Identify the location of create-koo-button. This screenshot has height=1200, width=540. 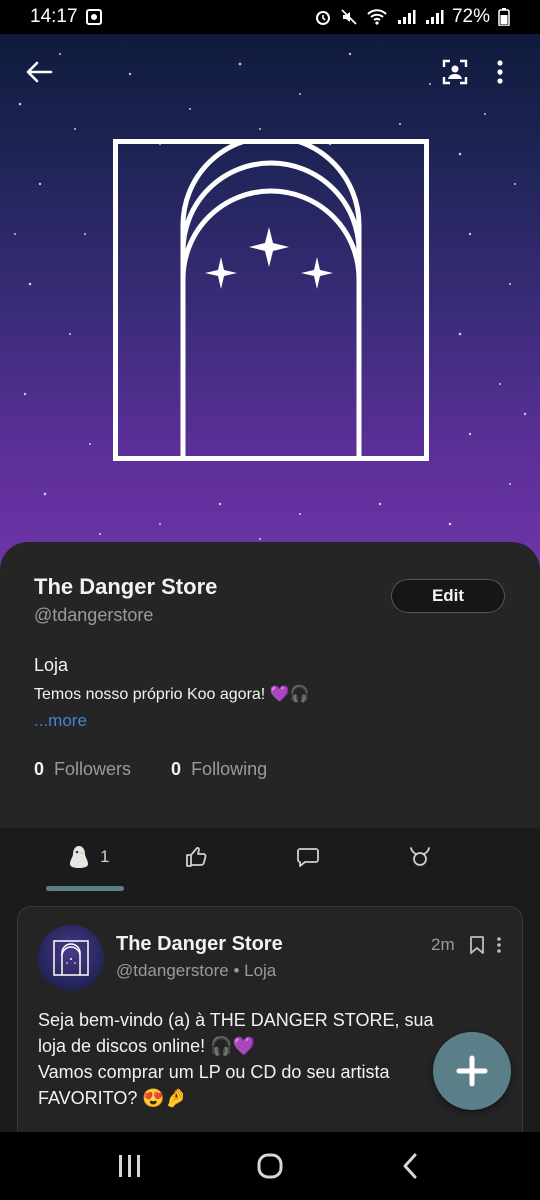
(472, 1071).